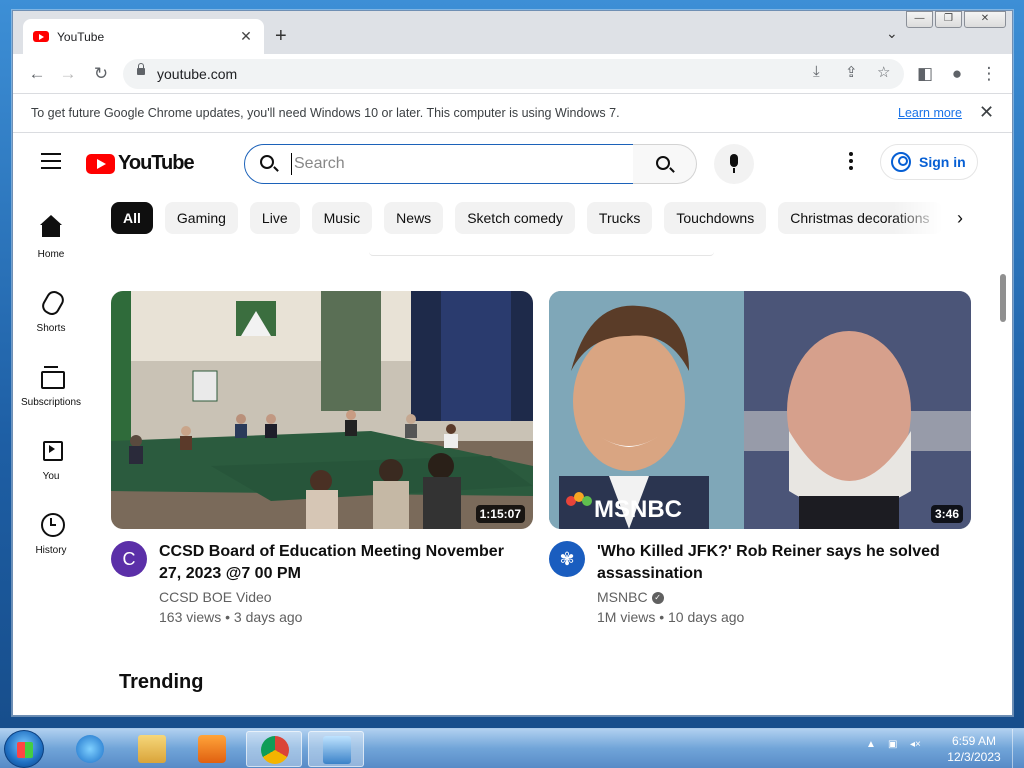 This screenshot has width=1024, height=768. What do you see at coordinates (960, 218) in the screenshot?
I see `chevron-right-icon: ›` at bounding box center [960, 218].